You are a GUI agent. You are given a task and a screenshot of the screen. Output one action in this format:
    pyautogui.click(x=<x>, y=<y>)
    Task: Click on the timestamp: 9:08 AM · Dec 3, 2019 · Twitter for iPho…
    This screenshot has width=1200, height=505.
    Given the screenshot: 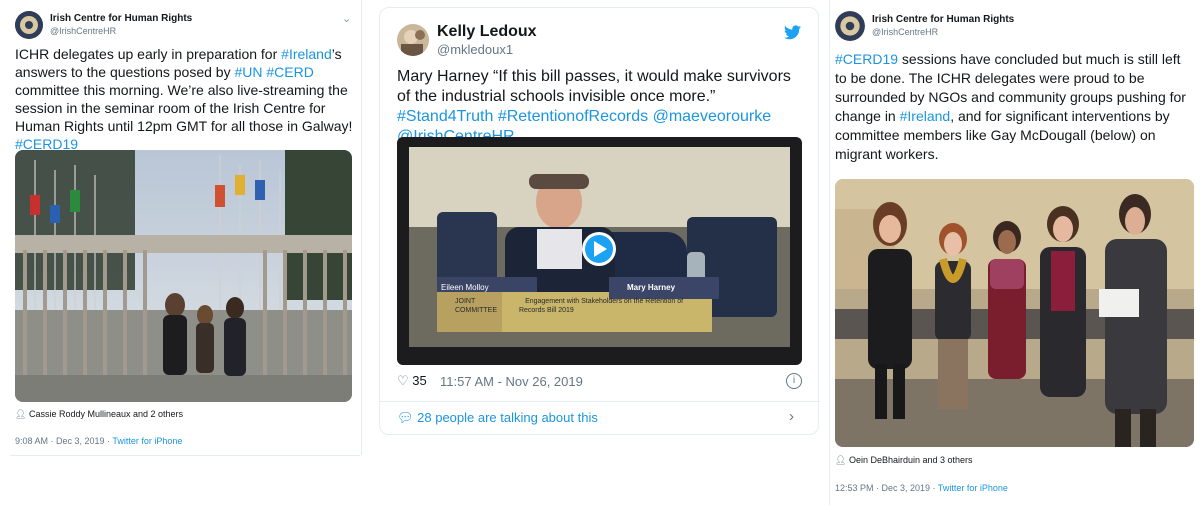 What is the action you would take?
    pyautogui.click(x=98, y=441)
    